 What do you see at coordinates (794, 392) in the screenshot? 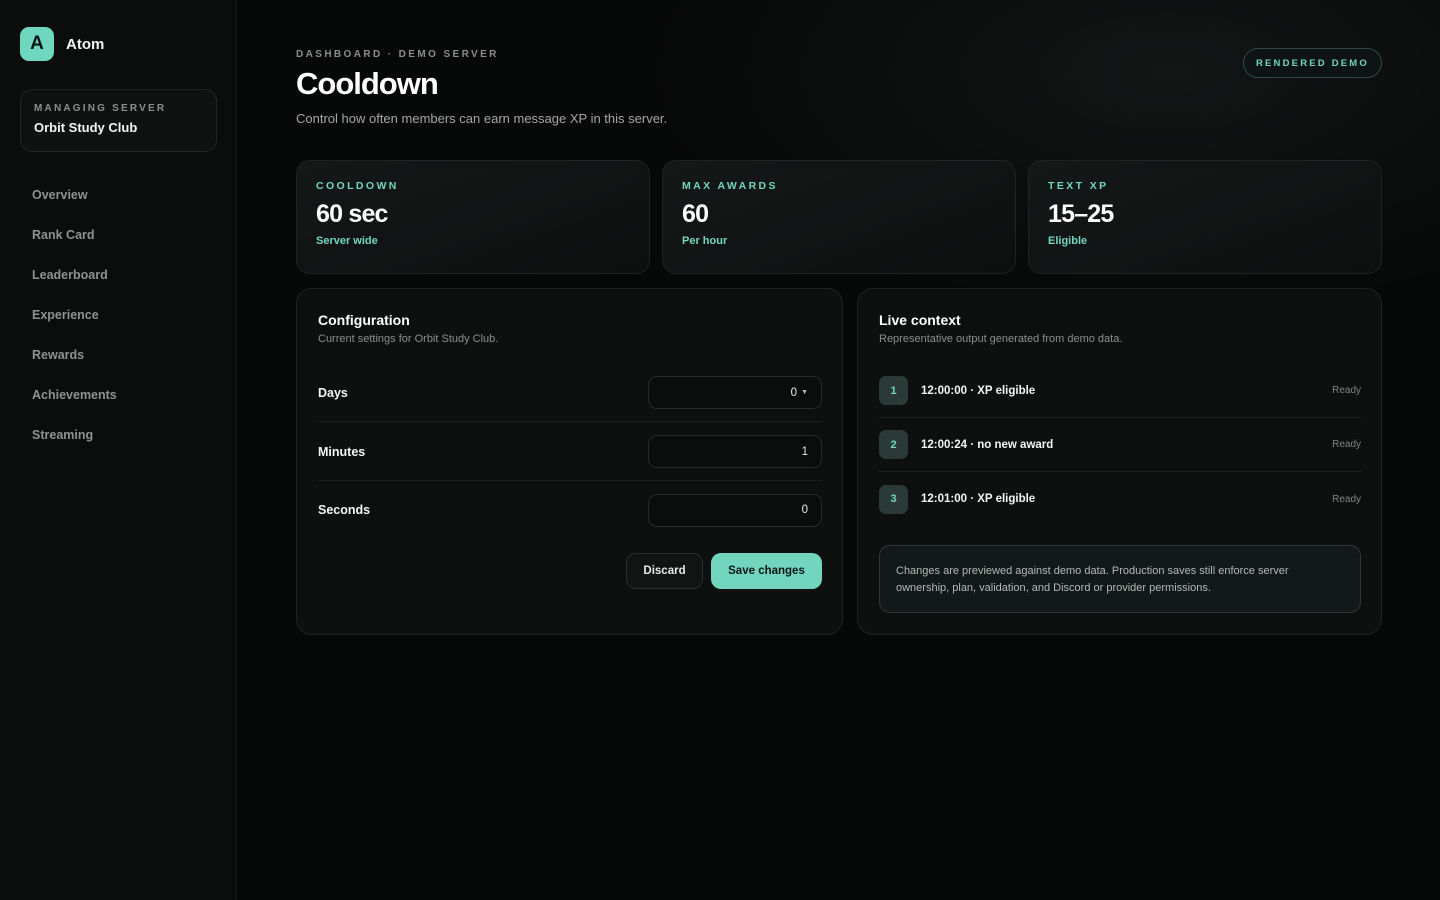
I see `days-value: 0` at bounding box center [794, 392].